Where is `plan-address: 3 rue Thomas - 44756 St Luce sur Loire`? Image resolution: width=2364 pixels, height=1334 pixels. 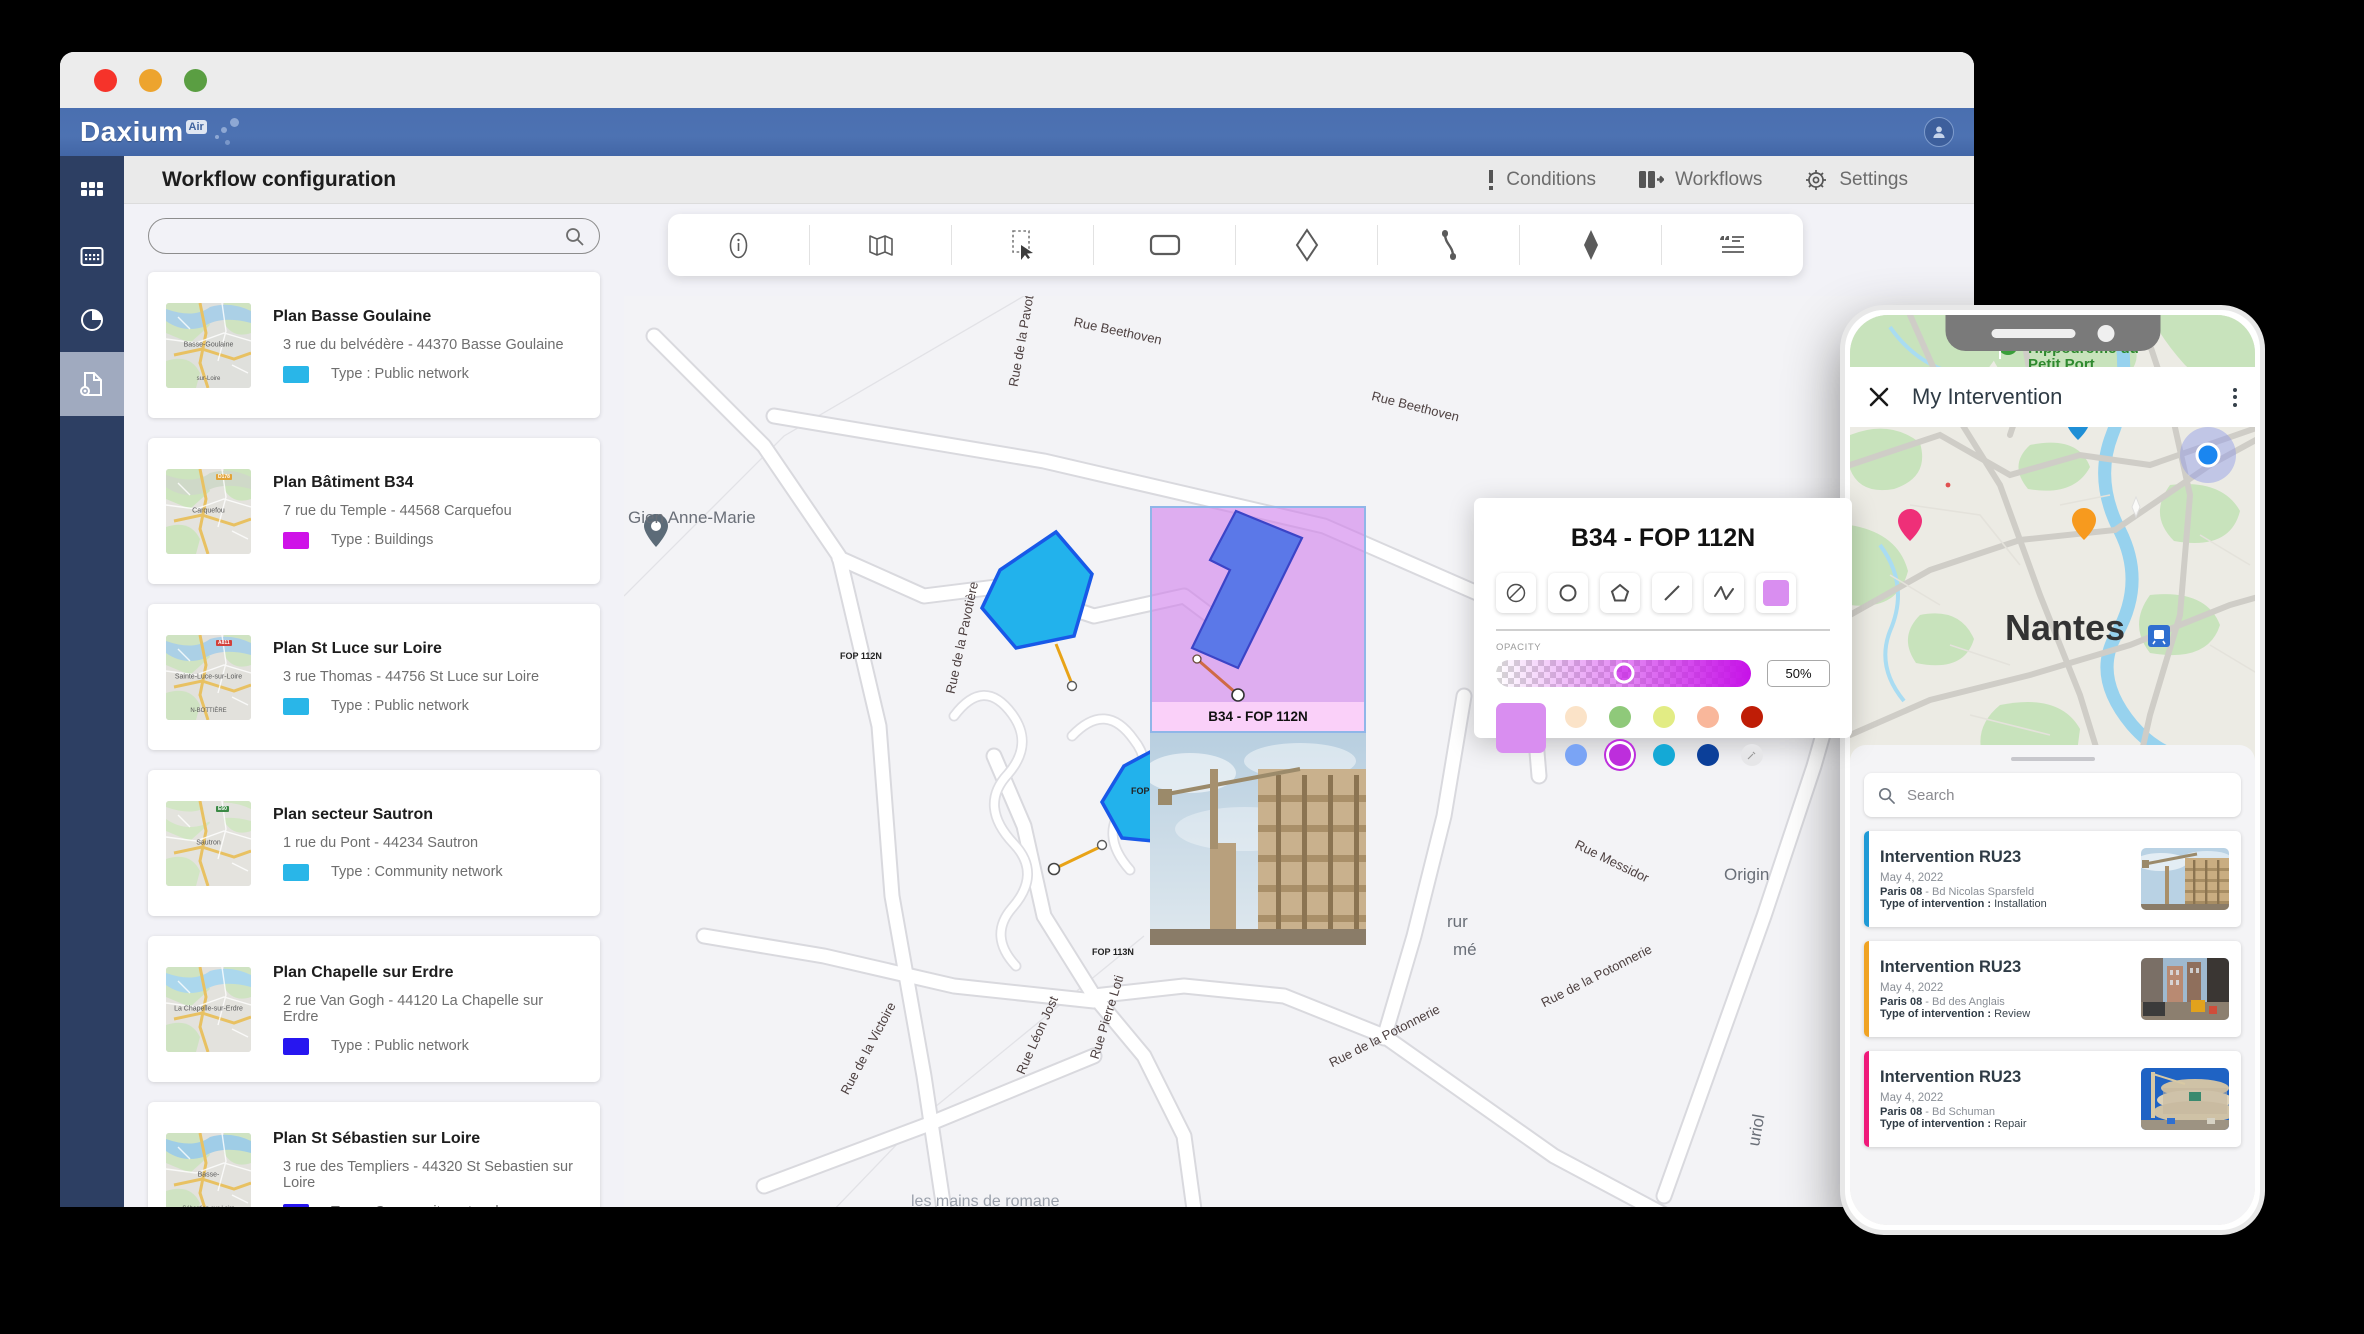
plan-address: 3 rue Thomas - 44756 St Luce sur Loire is located at coordinates (411, 676).